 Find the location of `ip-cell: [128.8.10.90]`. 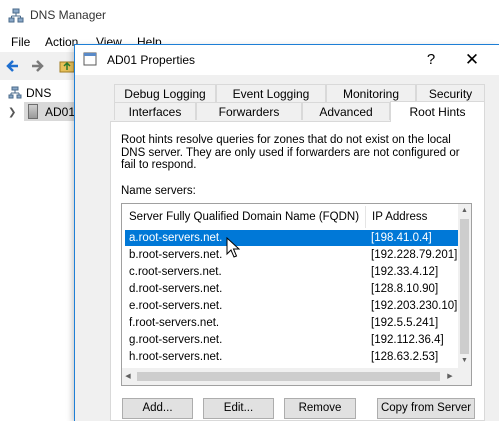

ip-cell: [128.8.10.90] is located at coordinates (405, 289).